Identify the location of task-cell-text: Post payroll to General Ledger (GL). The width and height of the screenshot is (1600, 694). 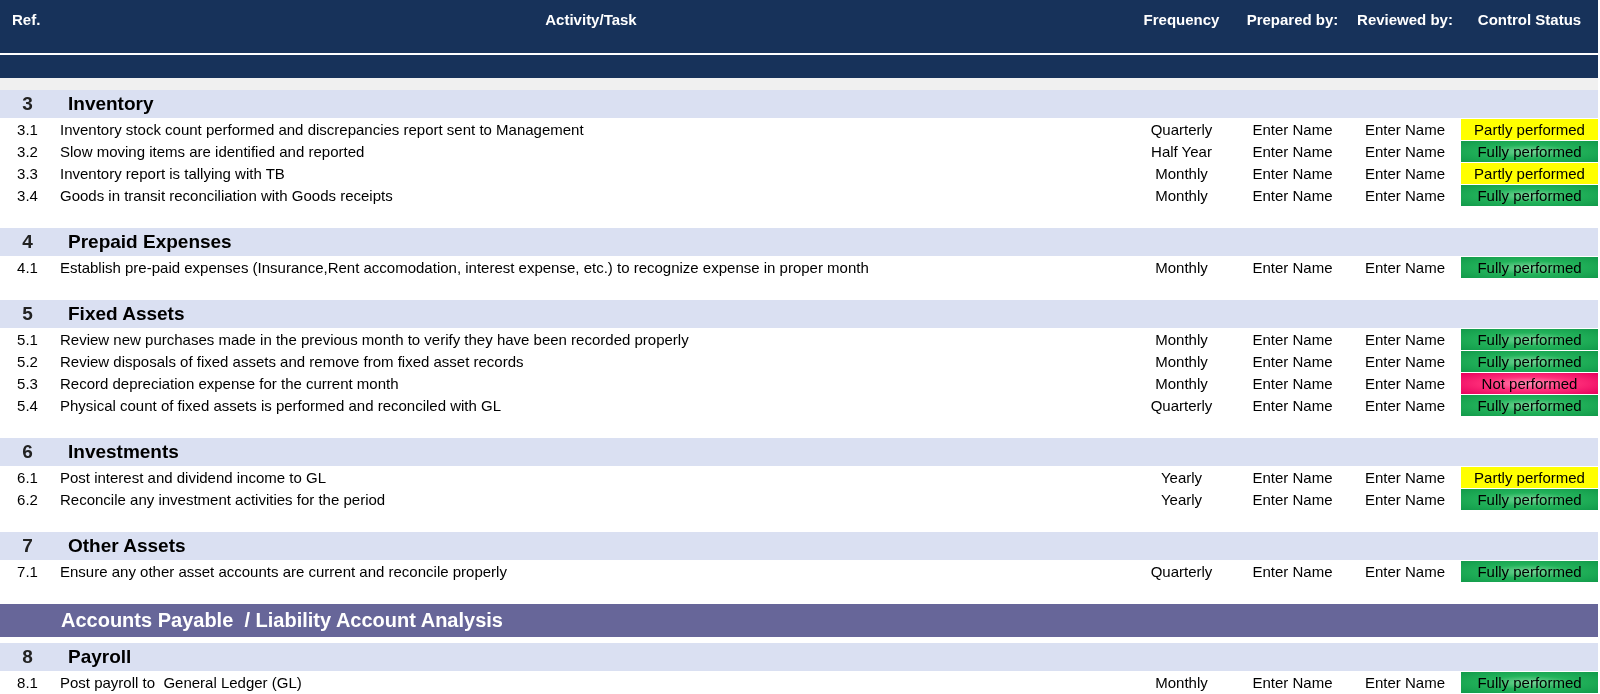
(181, 682).